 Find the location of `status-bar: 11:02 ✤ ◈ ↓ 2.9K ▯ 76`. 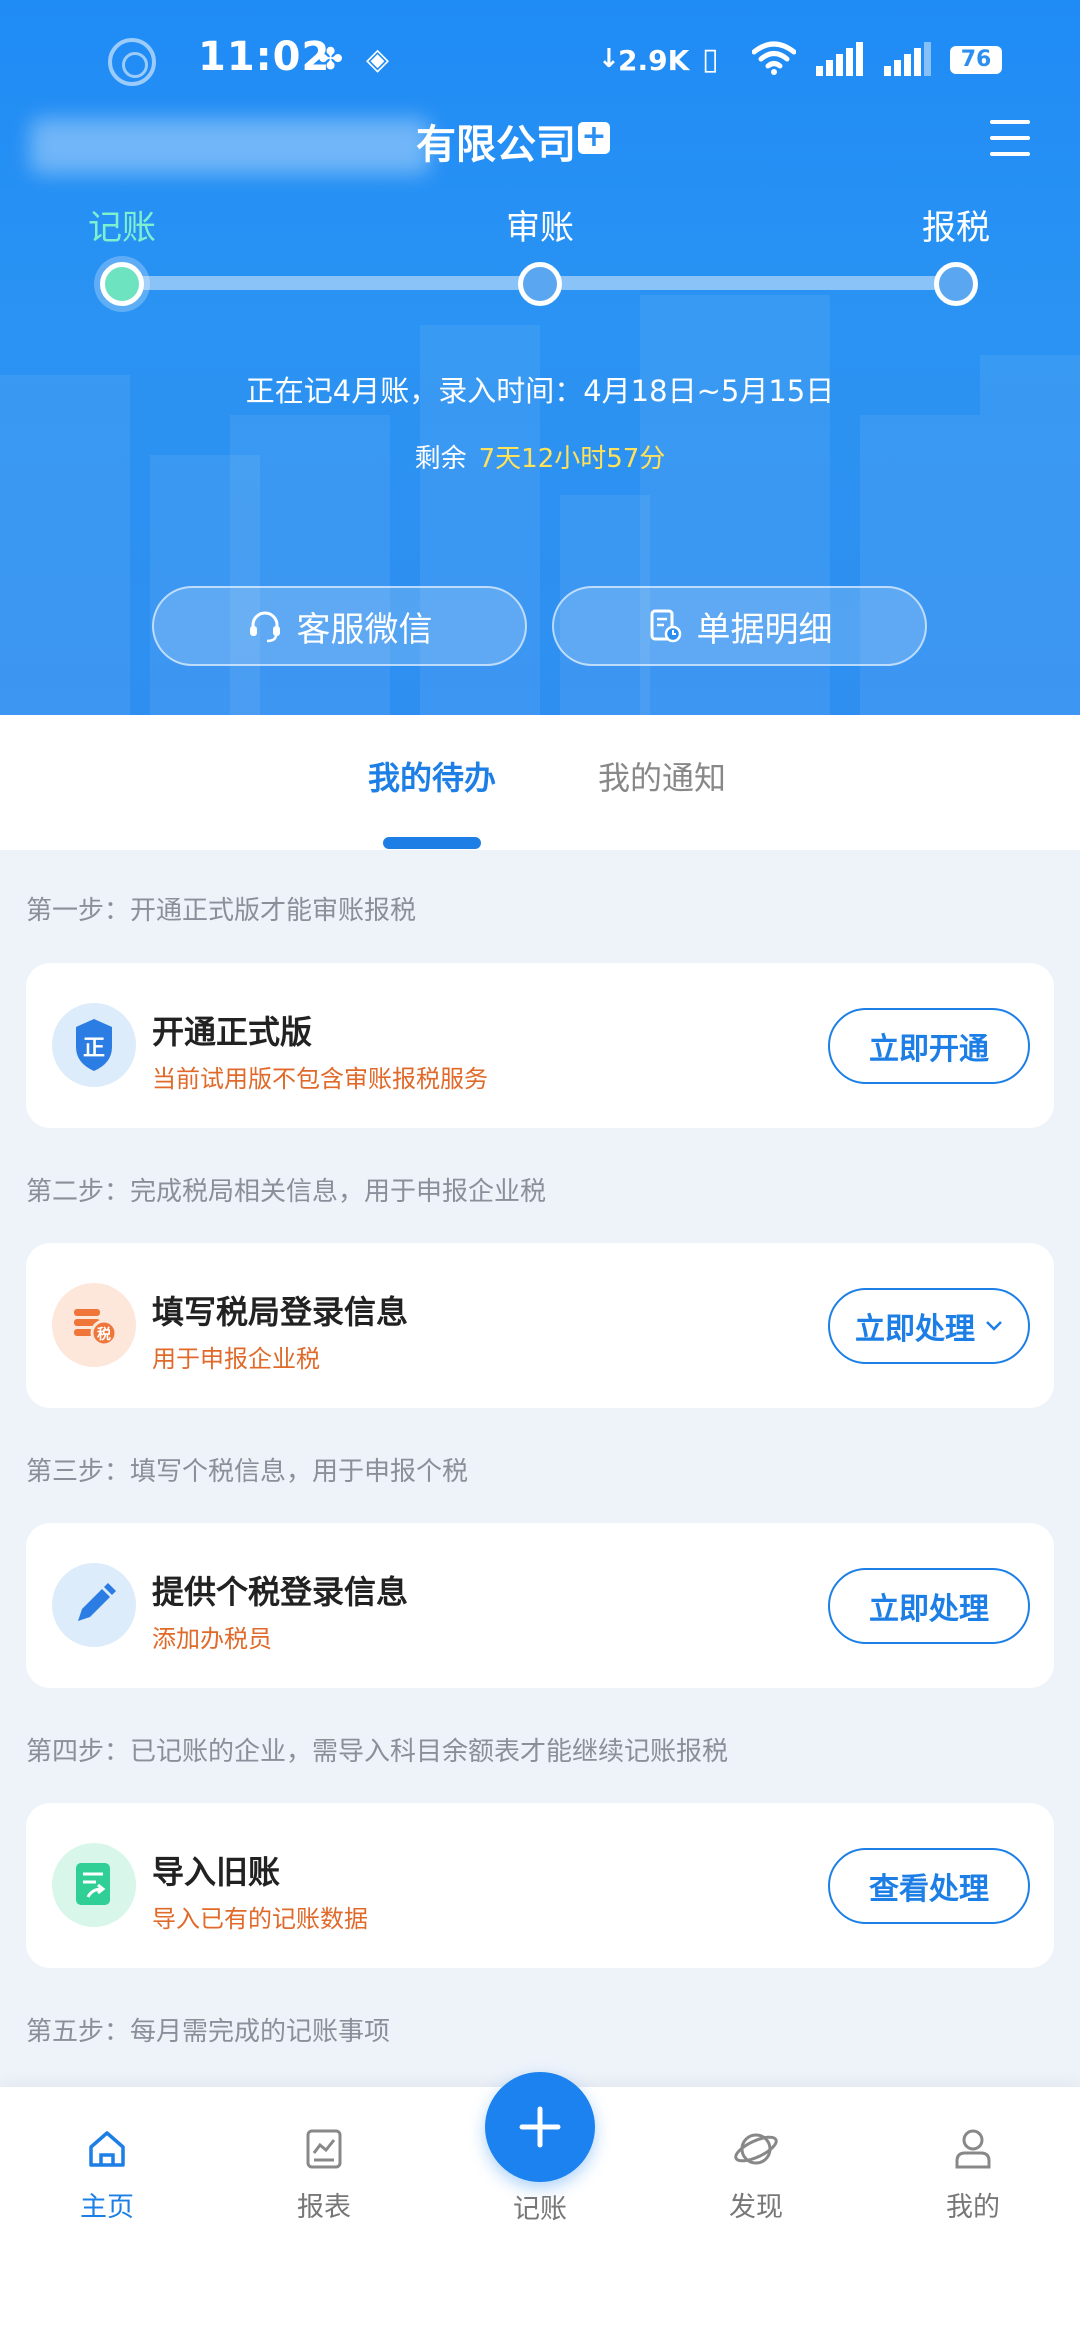

status-bar: 11:02 ✤ ◈ ↓ 2.9K ▯ 76 is located at coordinates (540, 55).